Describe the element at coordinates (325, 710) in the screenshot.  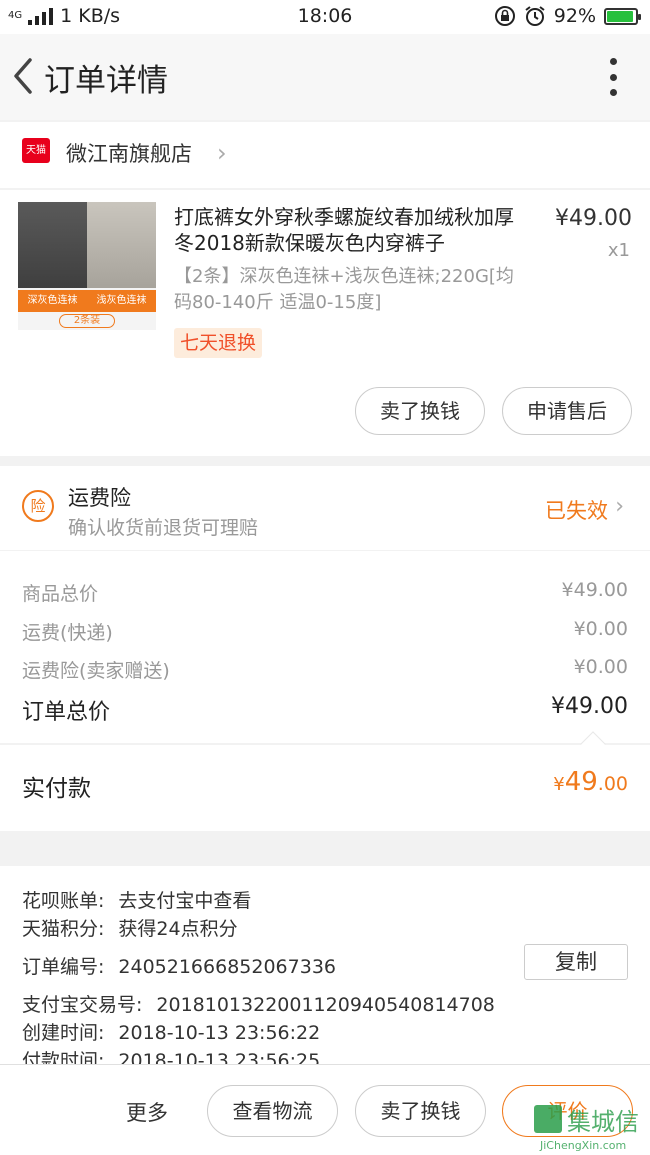
I see `order-total-row: 订单总价 ¥49.00` at that location.